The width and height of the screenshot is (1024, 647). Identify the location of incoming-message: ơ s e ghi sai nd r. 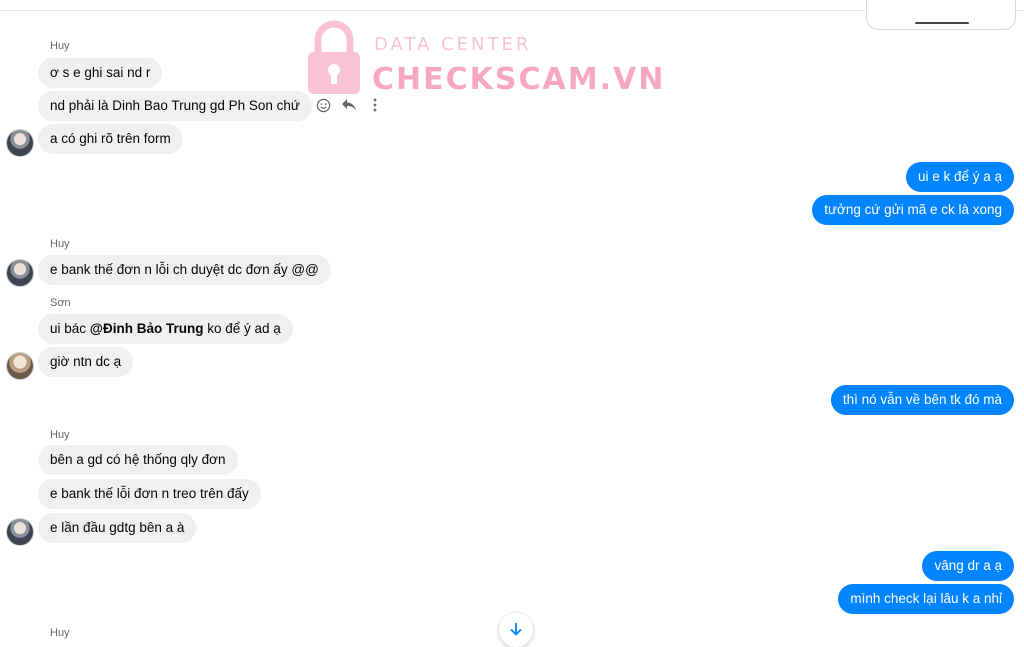
(100, 73).